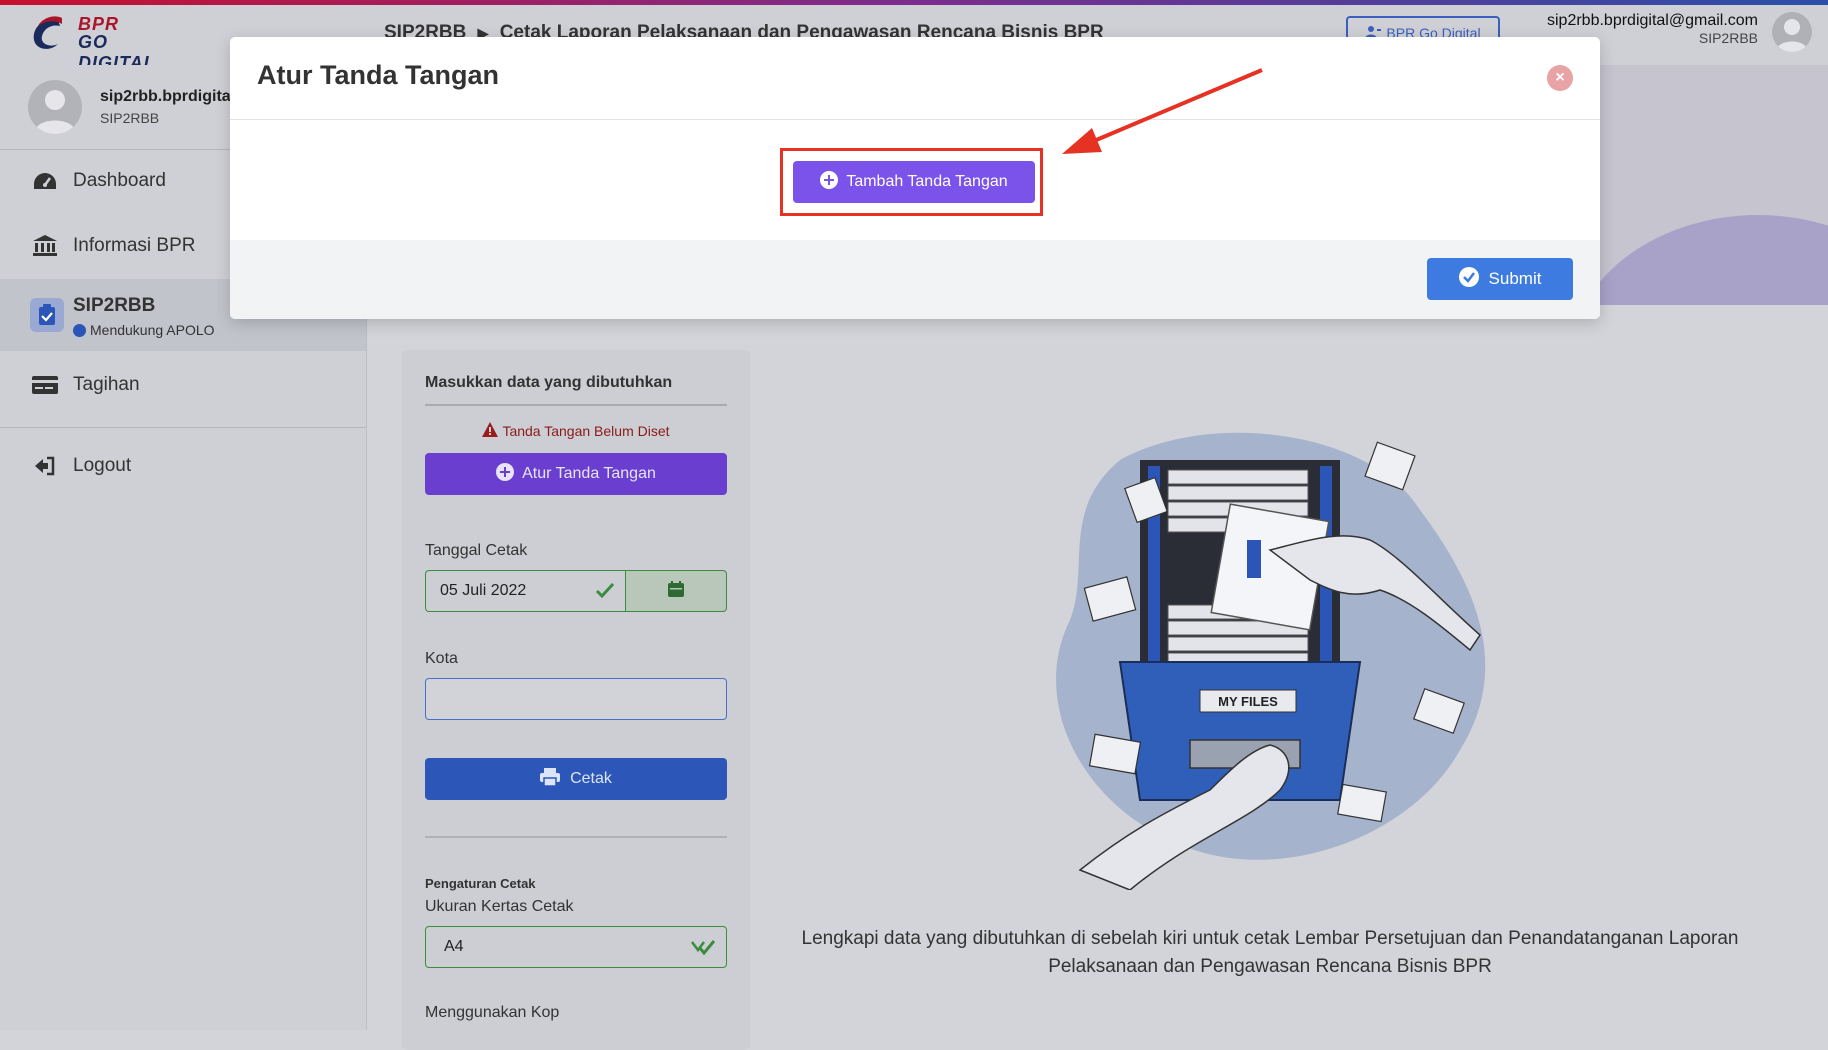  I want to click on header-user-email: sip2rbb.bprdigital@gmail.com, so click(1652, 20).